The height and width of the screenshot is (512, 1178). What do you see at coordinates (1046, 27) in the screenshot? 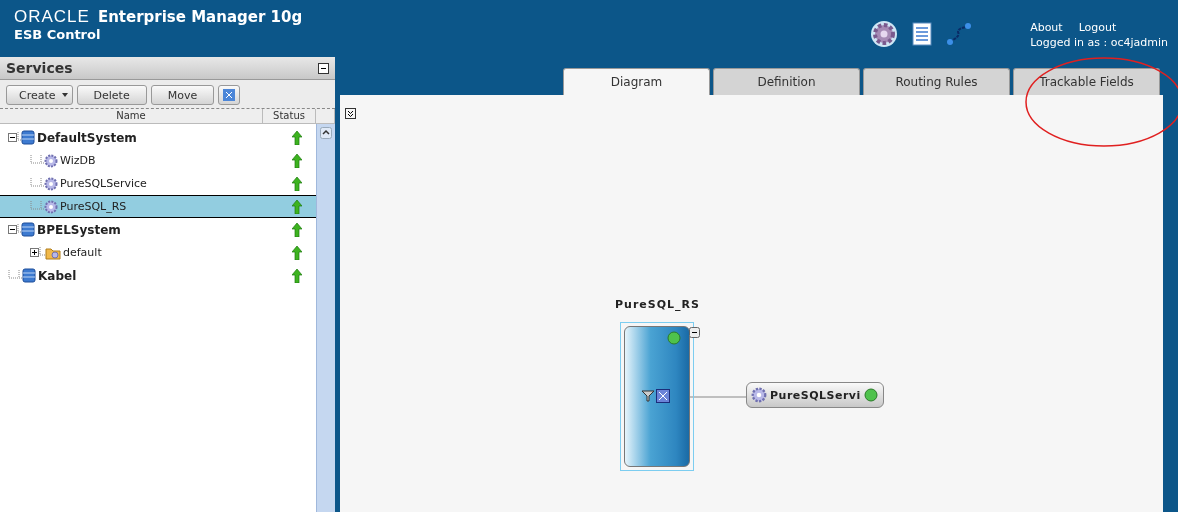
I see `header-link: About` at bounding box center [1046, 27].